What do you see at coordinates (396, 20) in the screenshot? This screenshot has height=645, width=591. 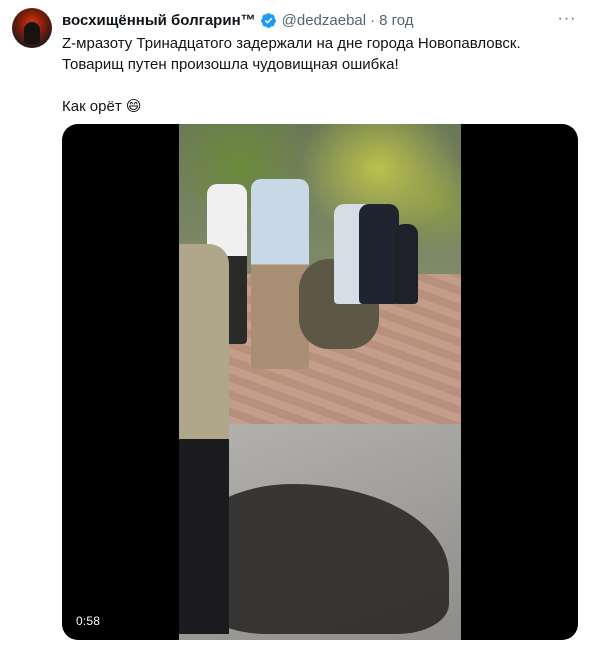 I see `tweet-timestamp: 8 год` at bounding box center [396, 20].